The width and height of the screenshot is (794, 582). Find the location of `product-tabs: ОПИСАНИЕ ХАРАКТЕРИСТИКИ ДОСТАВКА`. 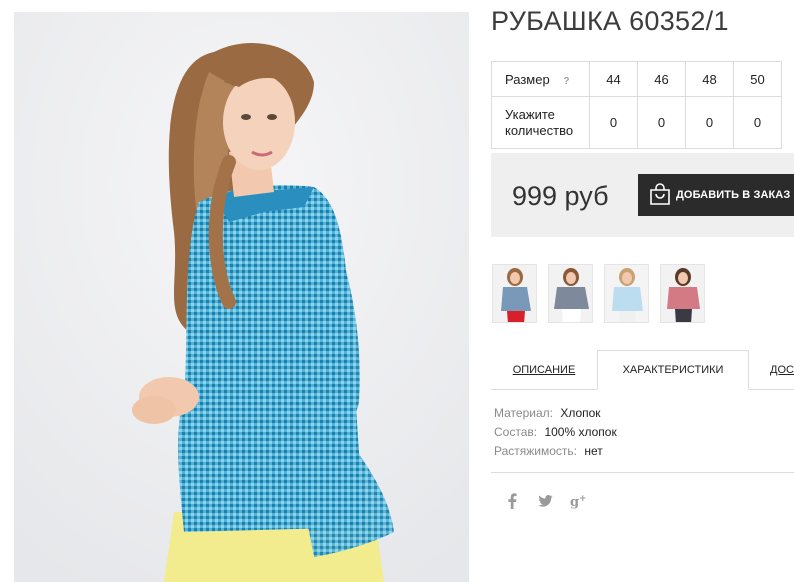

product-tabs: ОПИСАНИЕ ХАРАКТЕРИСТИКИ ДОСТАВКА is located at coordinates (642, 370).